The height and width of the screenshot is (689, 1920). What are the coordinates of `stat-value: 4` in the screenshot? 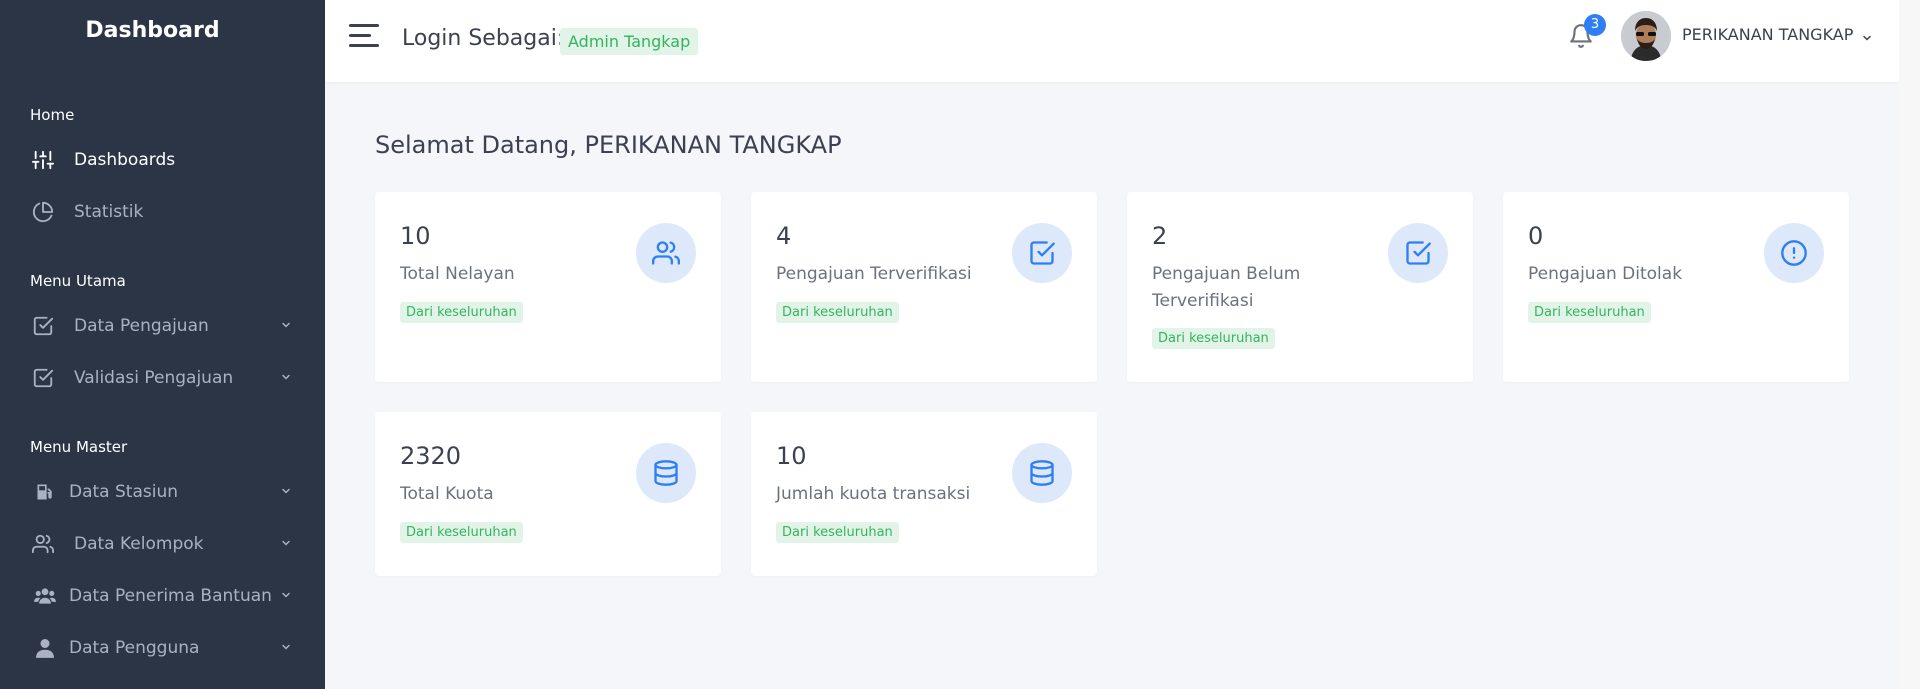 It's located at (784, 236).